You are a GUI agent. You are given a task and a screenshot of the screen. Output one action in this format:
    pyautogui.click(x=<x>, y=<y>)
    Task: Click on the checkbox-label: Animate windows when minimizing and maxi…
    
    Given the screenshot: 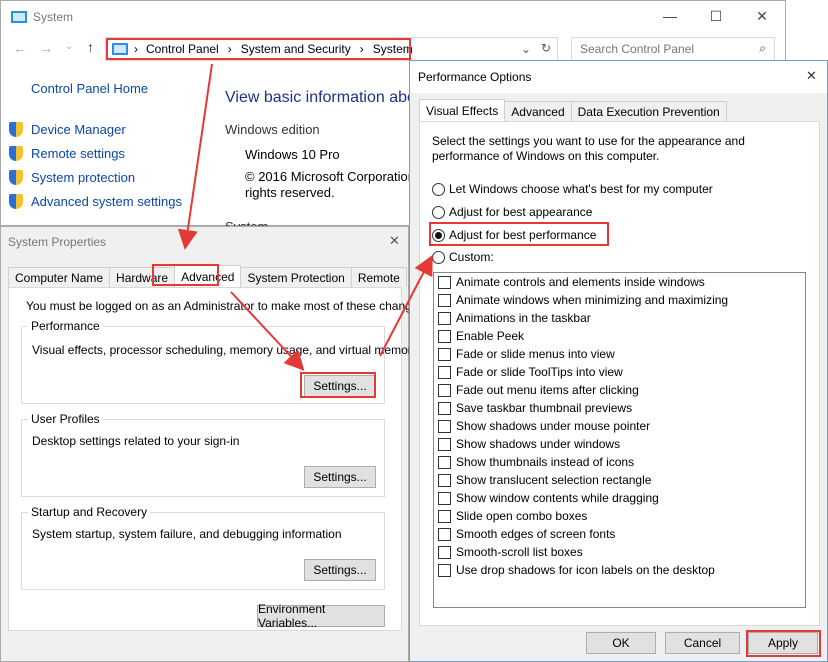 What is the action you would take?
    pyautogui.click(x=592, y=300)
    